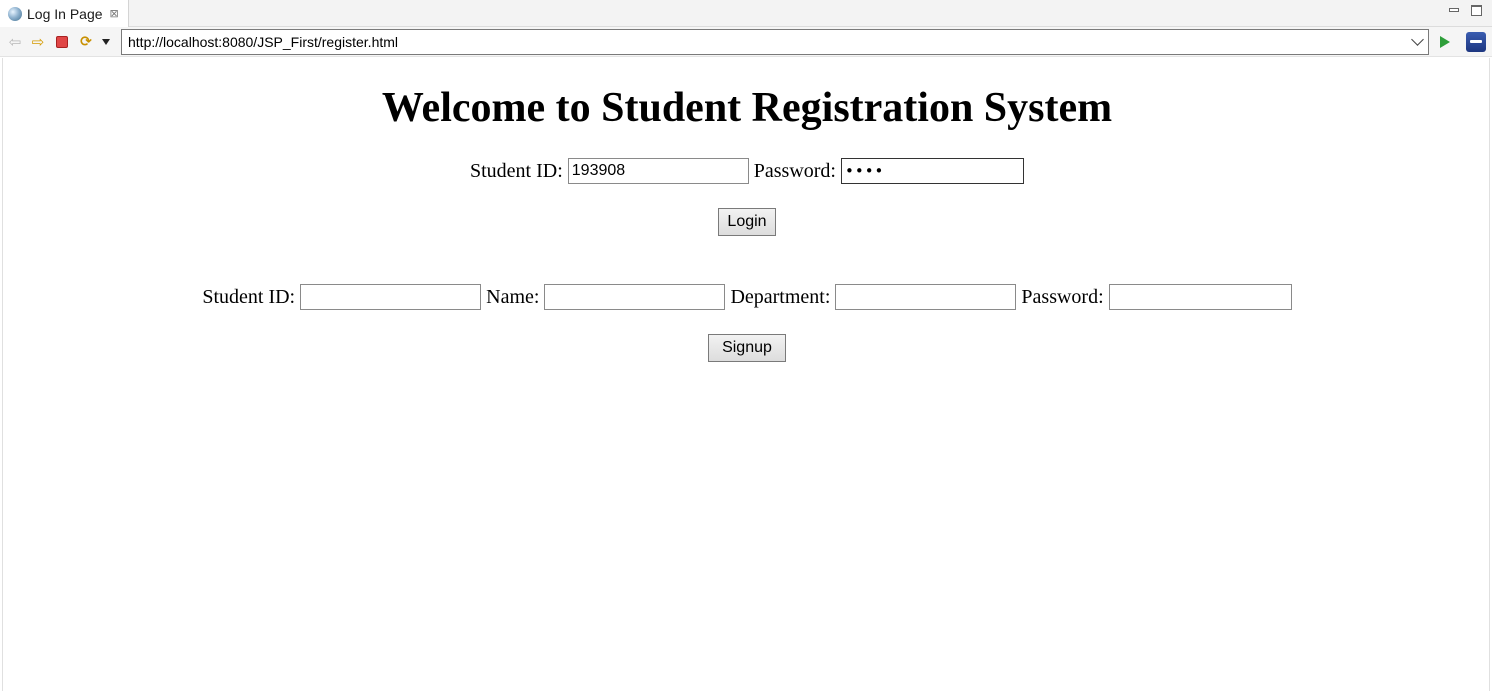 This screenshot has height=691, width=1492. What do you see at coordinates (15, 13) in the screenshot?
I see `globe-icon` at bounding box center [15, 13].